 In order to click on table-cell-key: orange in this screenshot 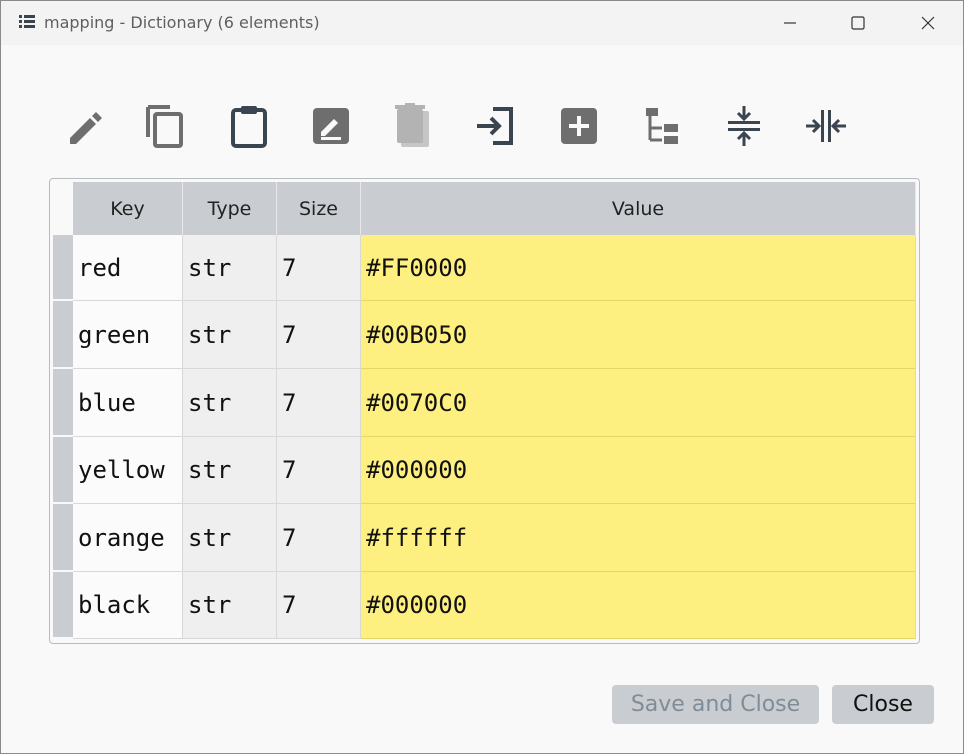, I will do `click(128, 538)`.